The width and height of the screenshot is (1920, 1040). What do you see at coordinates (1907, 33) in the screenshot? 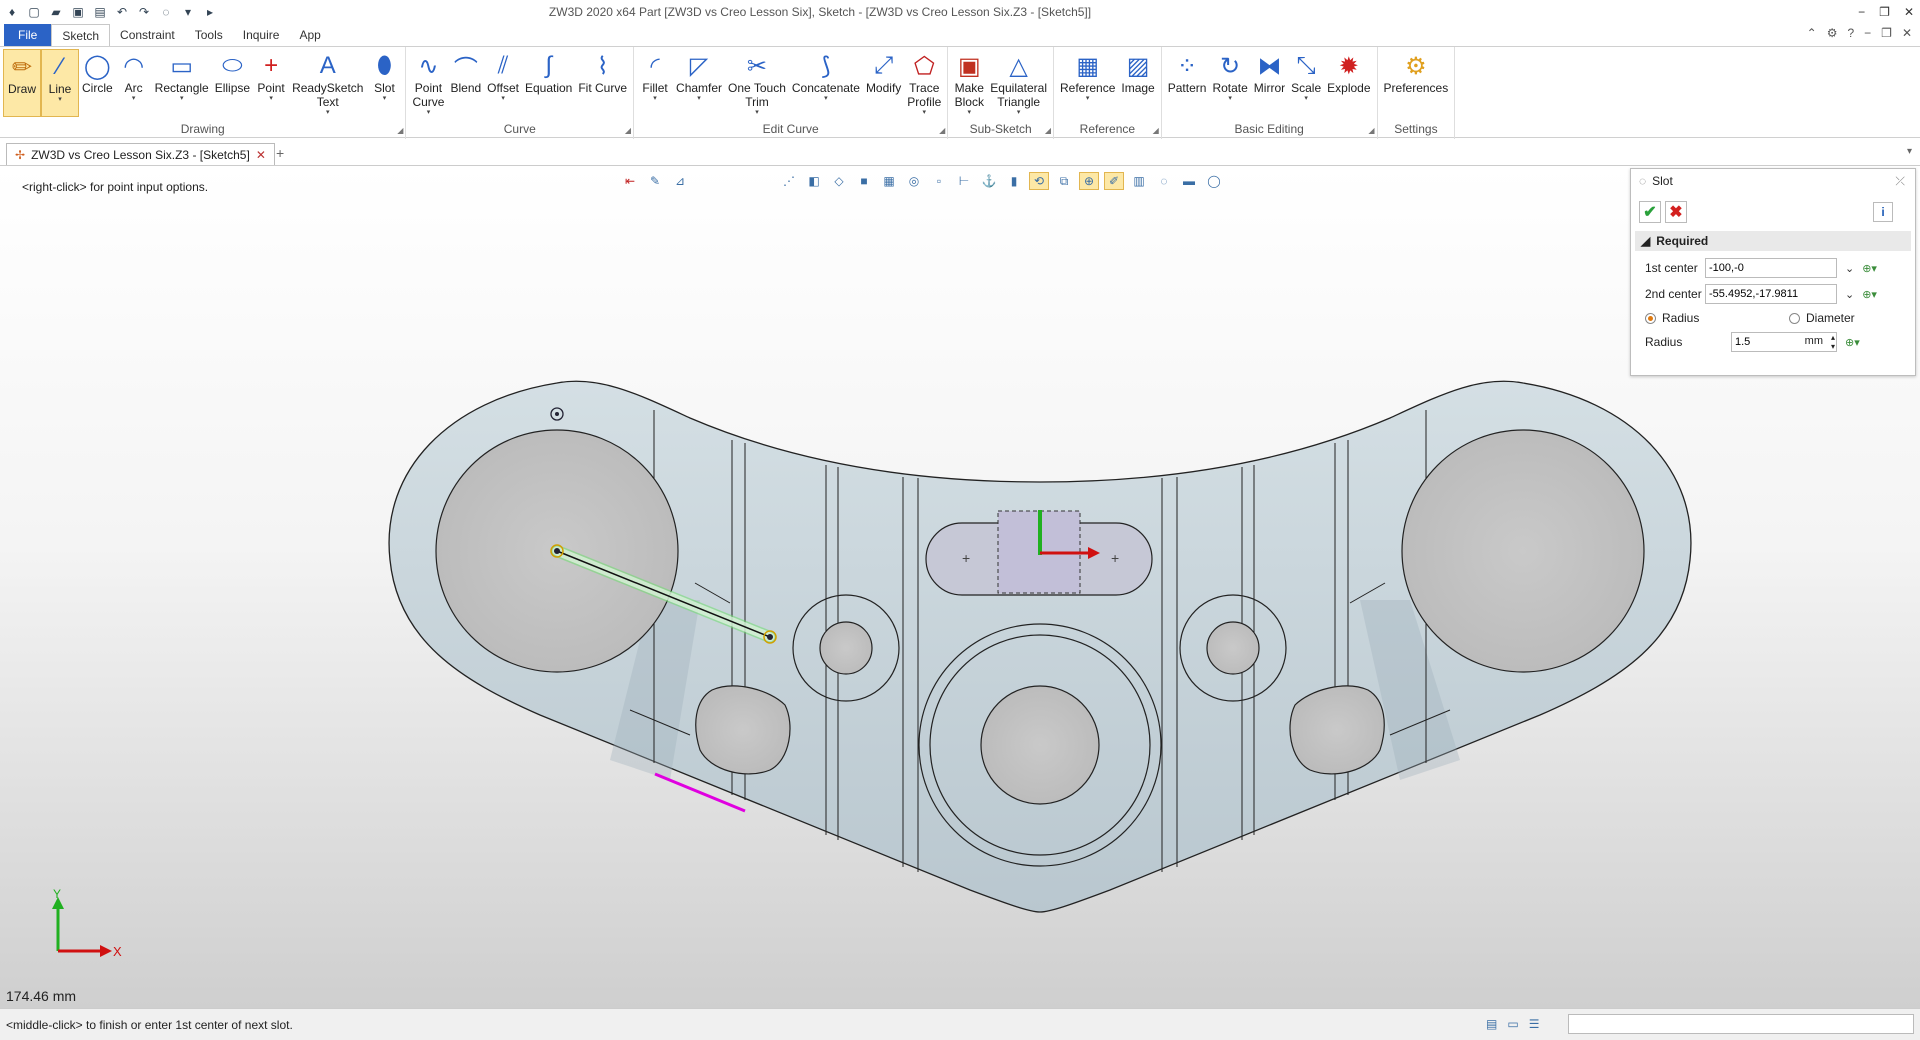
I see `doc-close-icon: ✕` at bounding box center [1907, 33].